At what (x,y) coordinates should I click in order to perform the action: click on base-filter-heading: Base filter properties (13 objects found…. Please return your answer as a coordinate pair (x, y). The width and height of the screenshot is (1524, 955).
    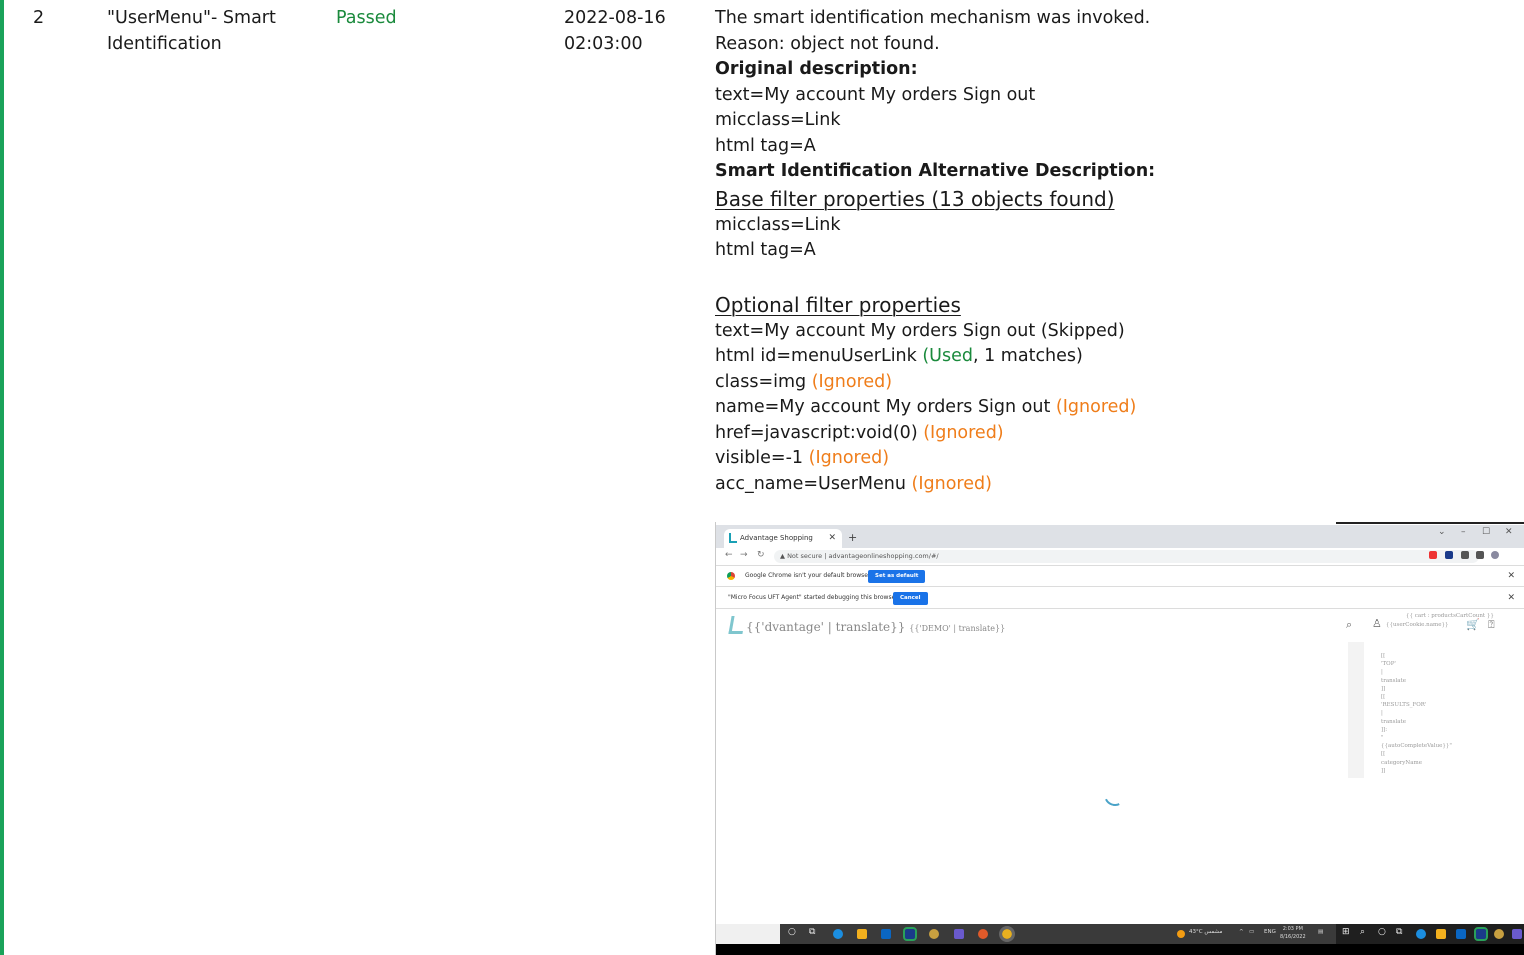
    Looking at the image, I should click on (915, 198).